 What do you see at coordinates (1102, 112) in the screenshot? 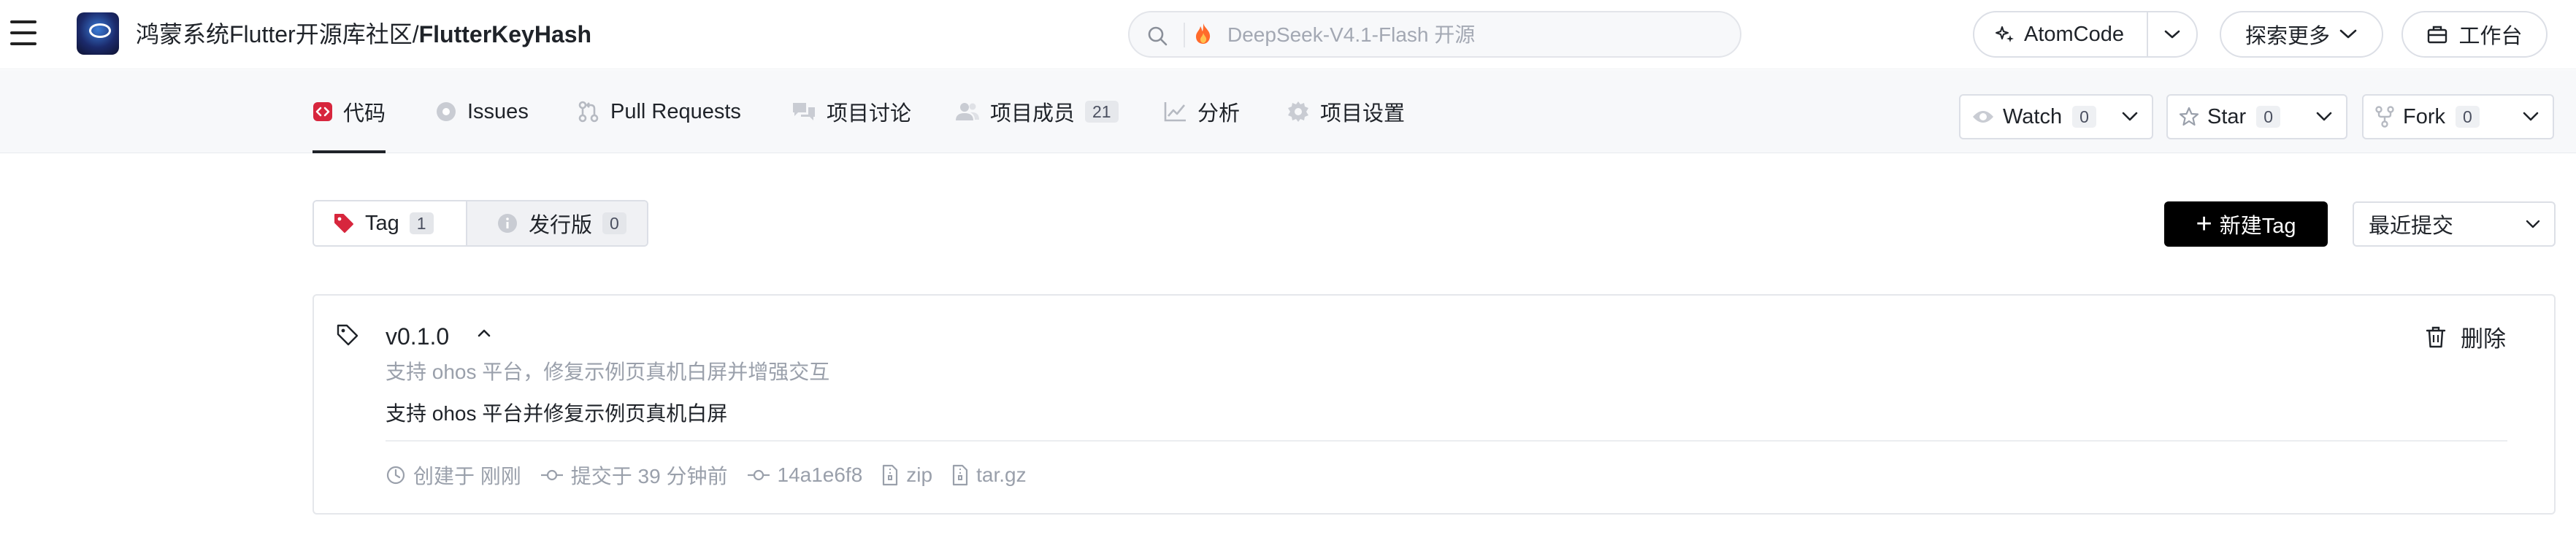
I see `members-count-badge: 21` at bounding box center [1102, 112].